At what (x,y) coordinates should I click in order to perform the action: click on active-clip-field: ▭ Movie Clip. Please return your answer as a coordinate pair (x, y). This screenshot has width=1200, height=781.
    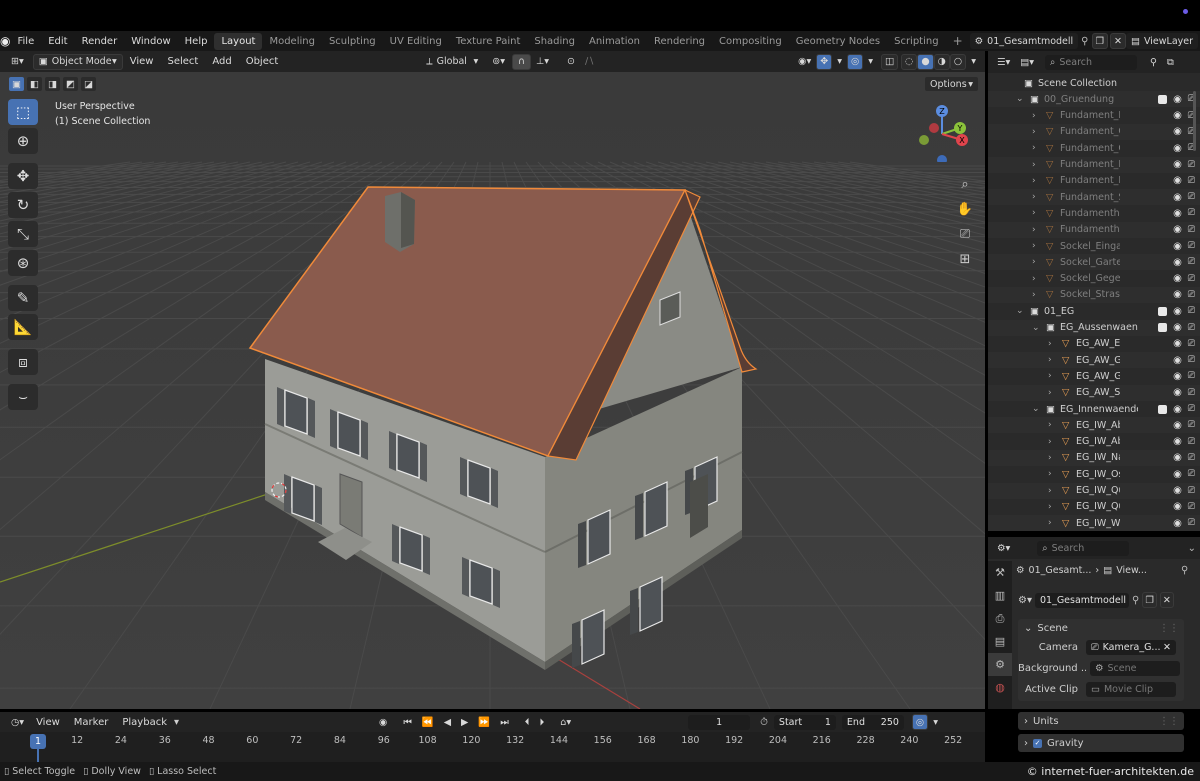
    Looking at the image, I should click on (1131, 689).